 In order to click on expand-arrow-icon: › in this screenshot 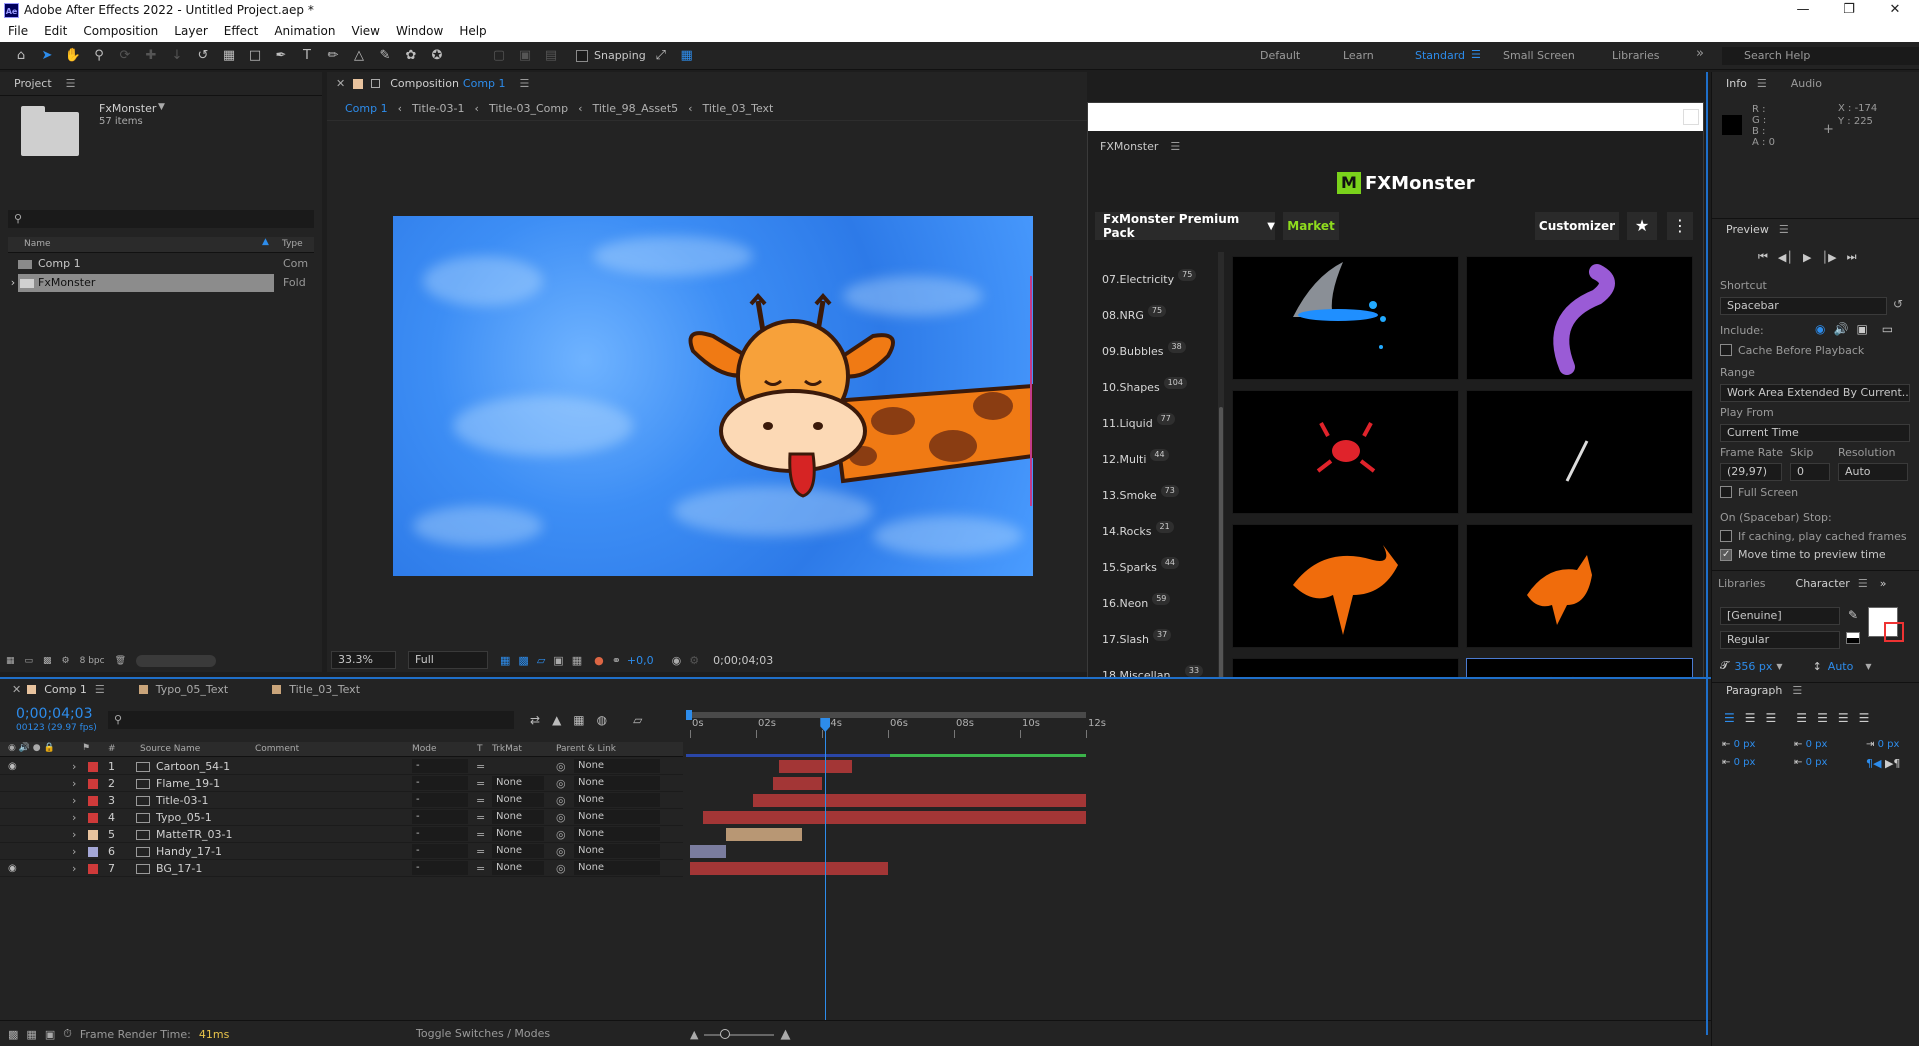, I will do `click(74, 766)`.